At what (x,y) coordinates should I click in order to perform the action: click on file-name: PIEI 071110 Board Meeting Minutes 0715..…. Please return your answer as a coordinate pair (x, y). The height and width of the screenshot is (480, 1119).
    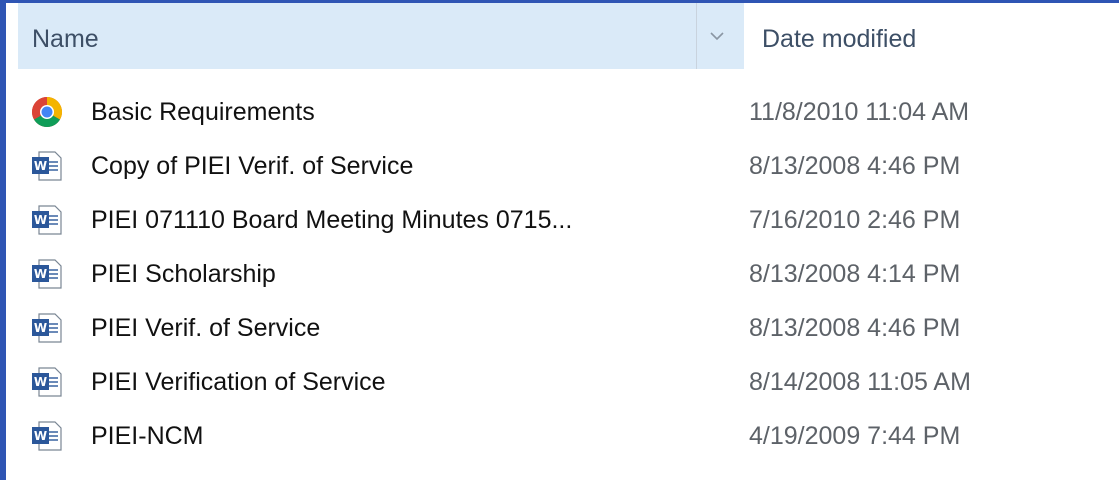
    Looking at the image, I should click on (332, 220).